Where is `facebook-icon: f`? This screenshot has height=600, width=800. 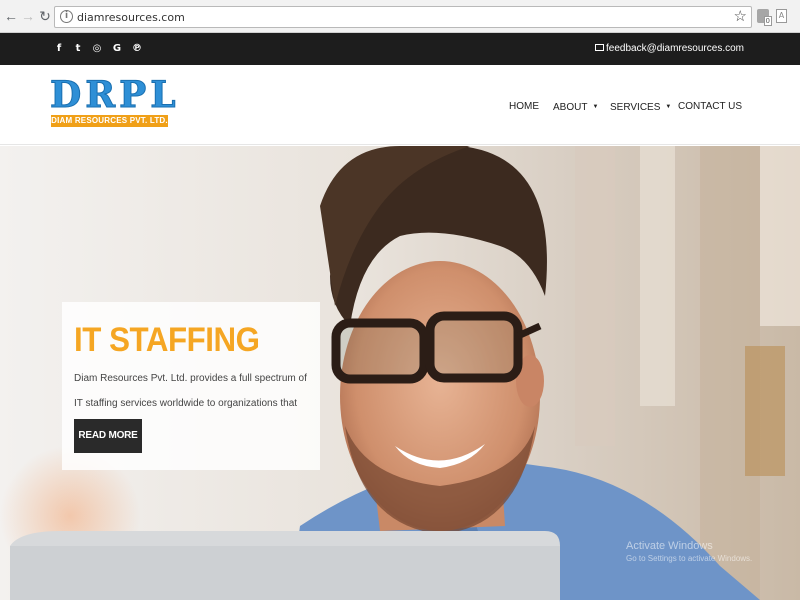
facebook-icon: f is located at coordinates (59, 49).